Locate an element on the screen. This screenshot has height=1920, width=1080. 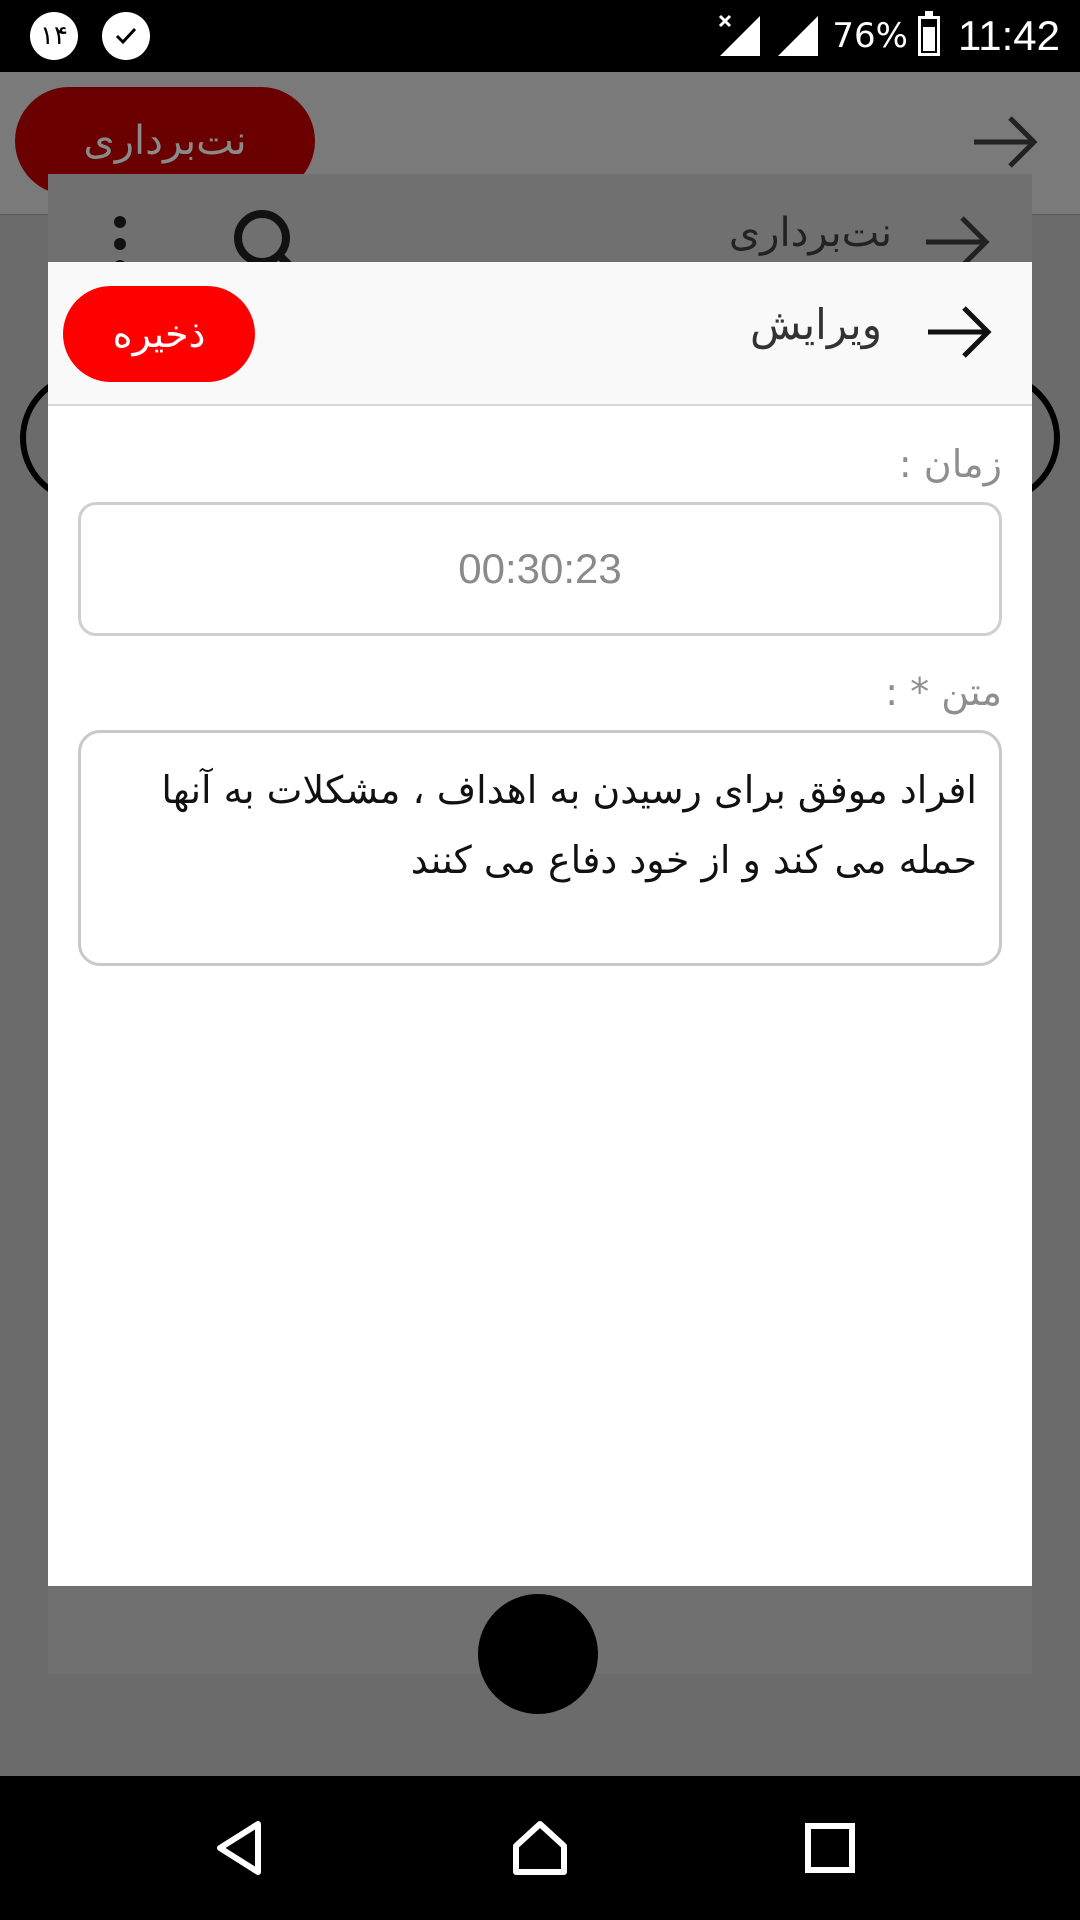
time-value: 00:30:23 is located at coordinates (540, 568).